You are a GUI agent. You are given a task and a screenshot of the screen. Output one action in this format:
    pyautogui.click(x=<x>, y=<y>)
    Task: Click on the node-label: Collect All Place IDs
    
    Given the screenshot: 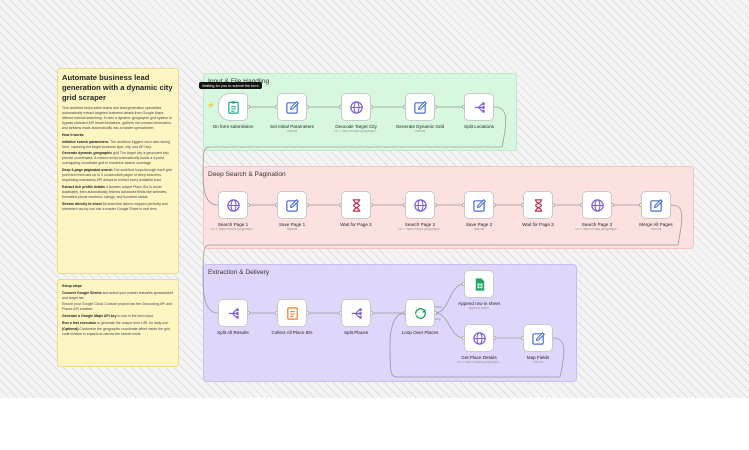 What is the action you would take?
    pyautogui.click(x=292, y=332)
    